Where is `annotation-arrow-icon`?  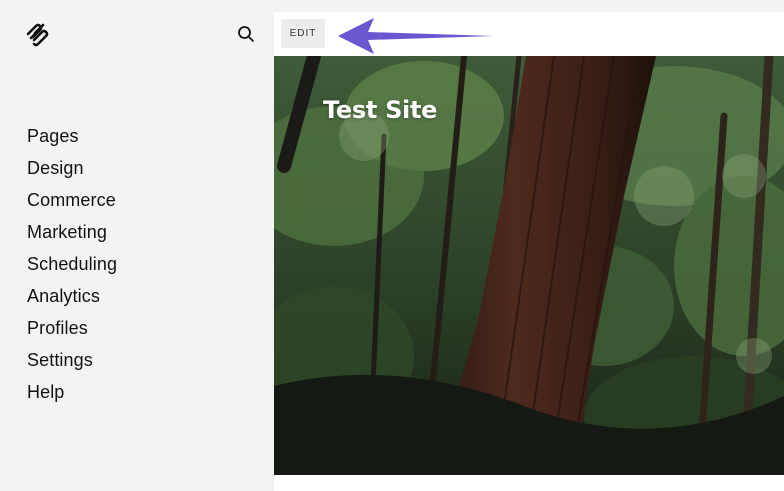
annotation-arrow-icon is located at coordinates (416, 36).